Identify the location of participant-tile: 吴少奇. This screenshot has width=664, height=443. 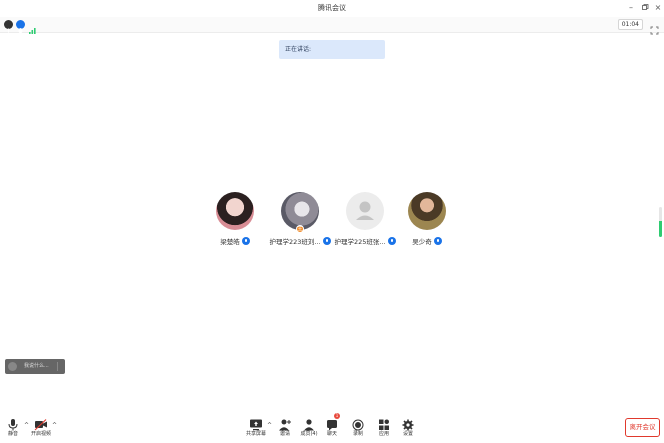
(427, 219).